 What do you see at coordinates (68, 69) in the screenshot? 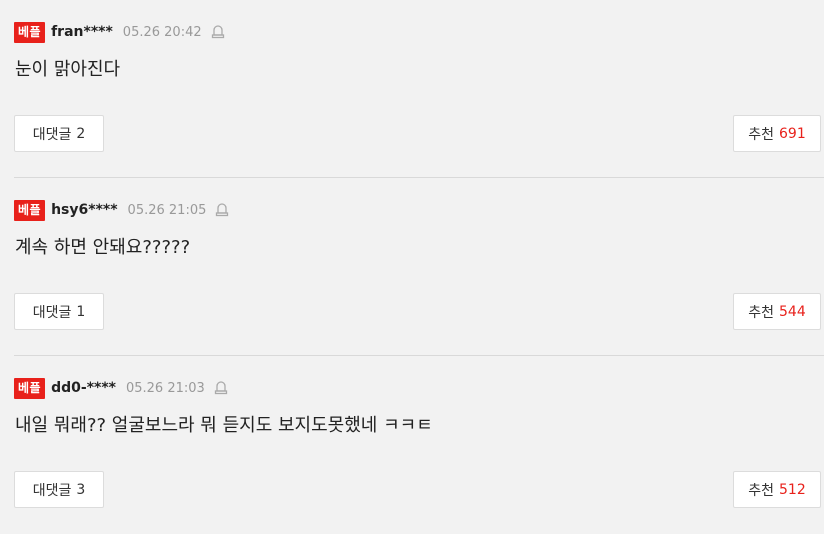
I see `comment-text: 눈이 맑아진다` at bounding box center [68, 69].